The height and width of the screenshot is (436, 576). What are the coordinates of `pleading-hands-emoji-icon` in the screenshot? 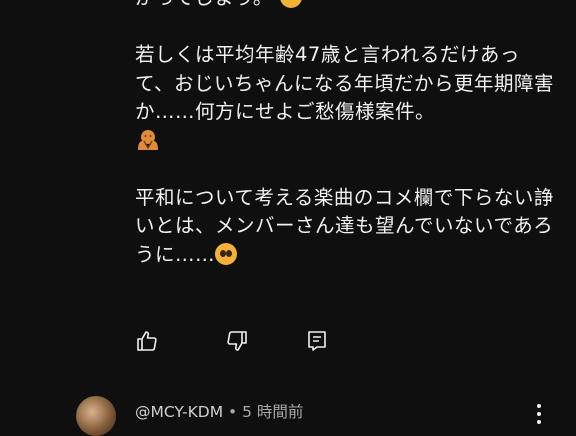 It's located at (148, 140).